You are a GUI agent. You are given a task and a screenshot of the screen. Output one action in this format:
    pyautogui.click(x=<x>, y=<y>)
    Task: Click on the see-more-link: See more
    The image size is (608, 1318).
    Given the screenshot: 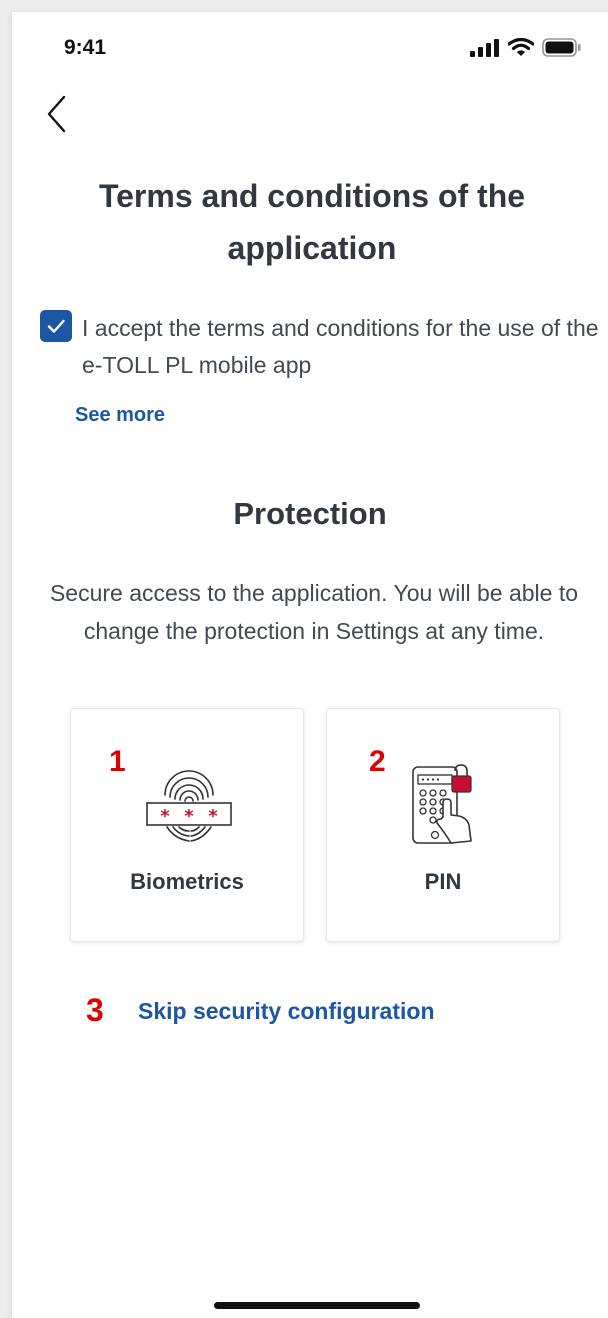 What is the action you would take?
    pyautogui.click(x=120, y=415)
    